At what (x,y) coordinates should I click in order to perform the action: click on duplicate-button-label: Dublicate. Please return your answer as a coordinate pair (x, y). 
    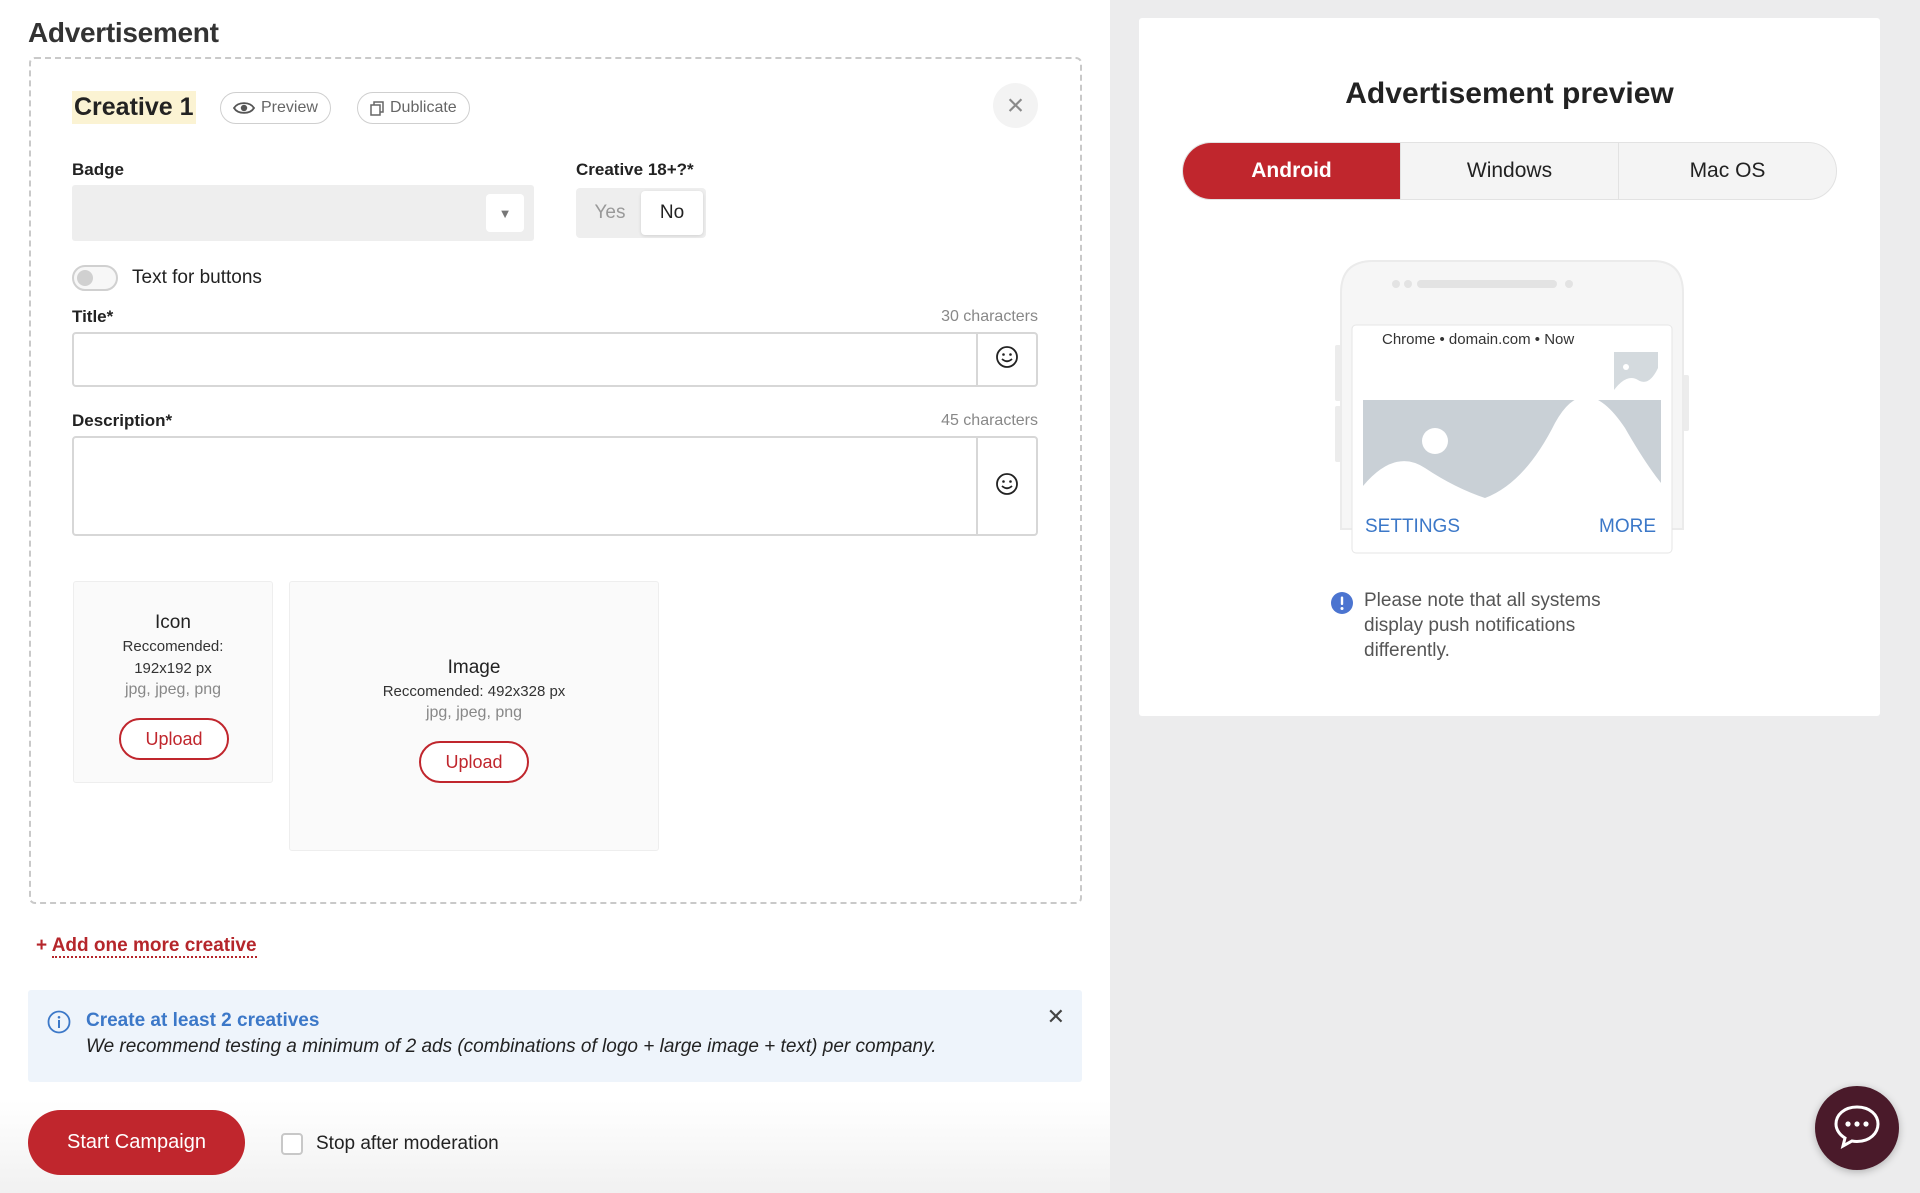
    Looking at the image, I should click on (423, 107).